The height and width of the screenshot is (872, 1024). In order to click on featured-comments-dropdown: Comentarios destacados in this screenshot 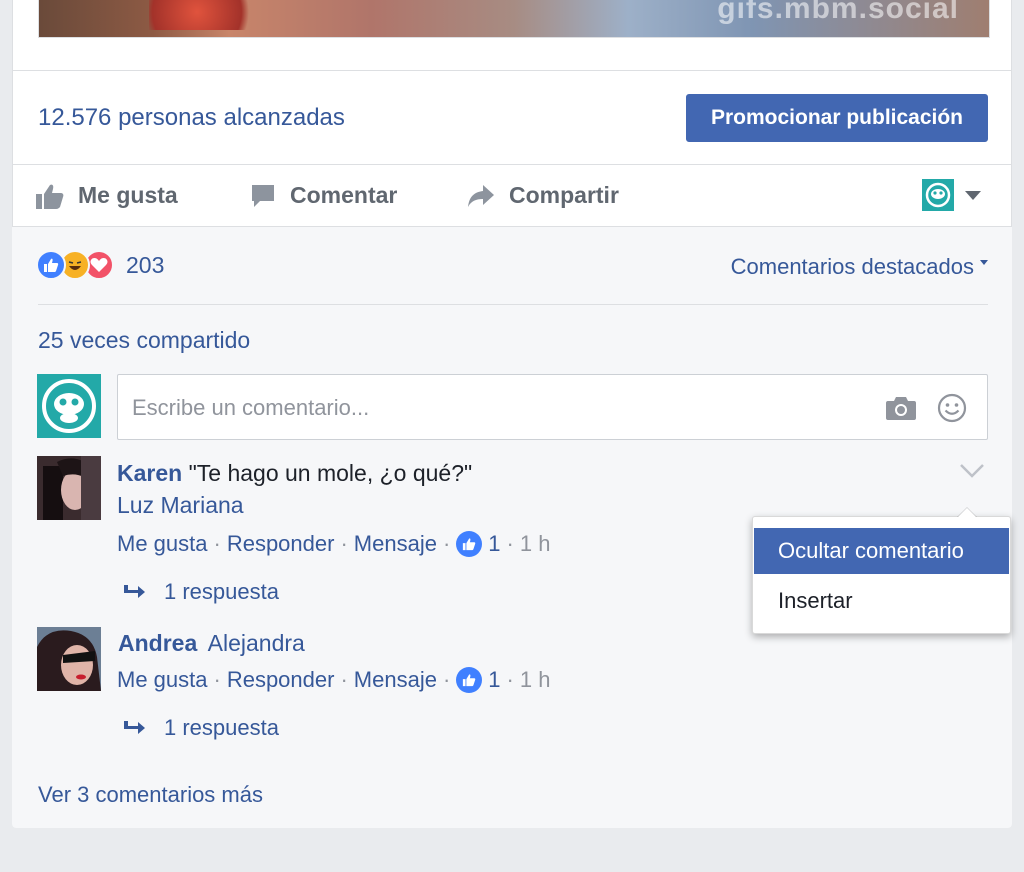, I will do `click(859, 267)`.